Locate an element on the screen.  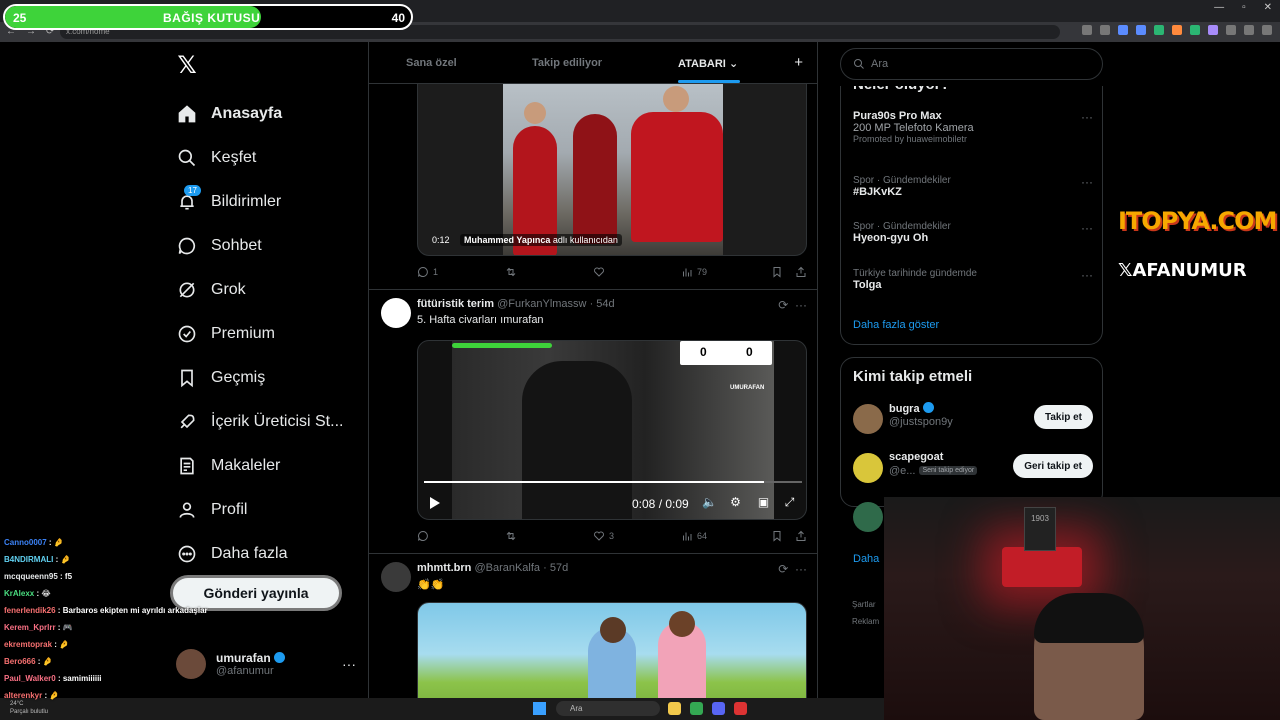
search-icon is located at coordinates (187, 158).